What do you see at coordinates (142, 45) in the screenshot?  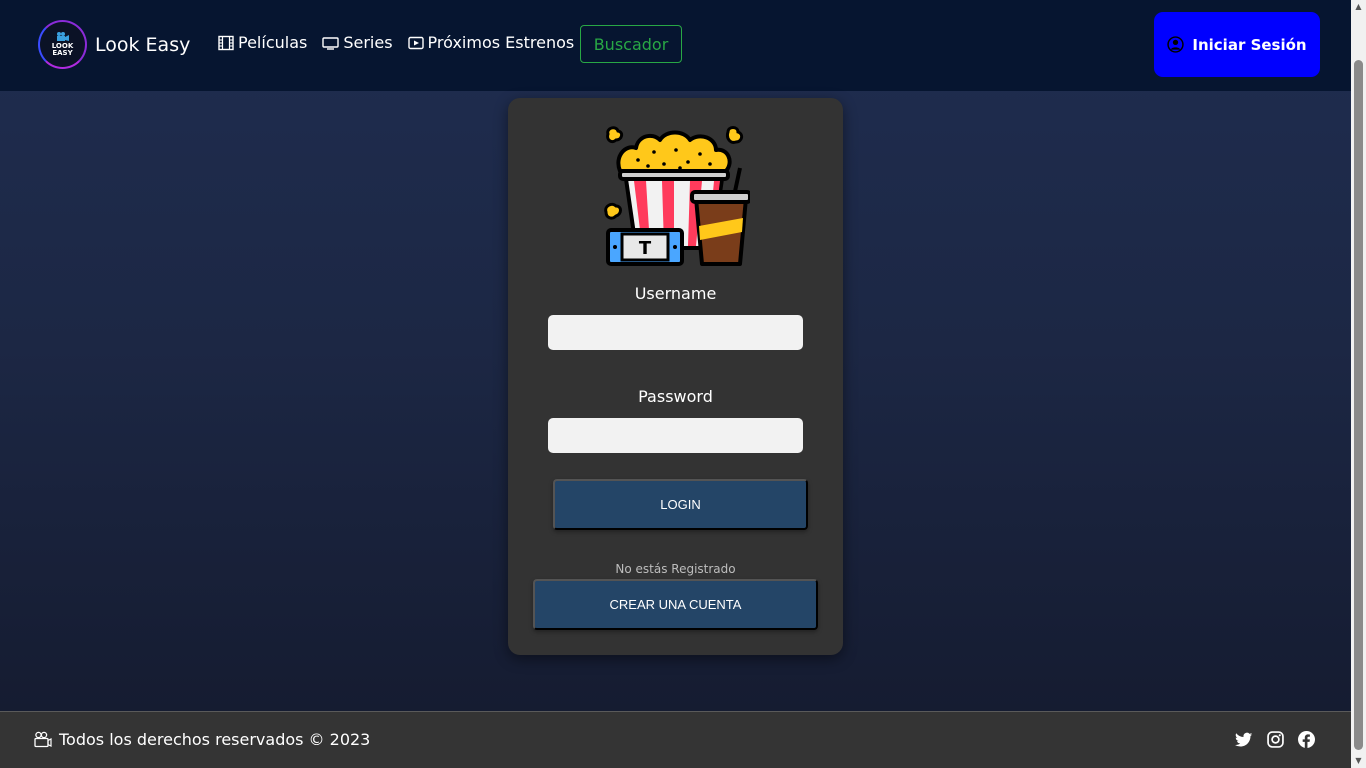 I see `brand-name: Look Easy` at bounding box center [142, 45].